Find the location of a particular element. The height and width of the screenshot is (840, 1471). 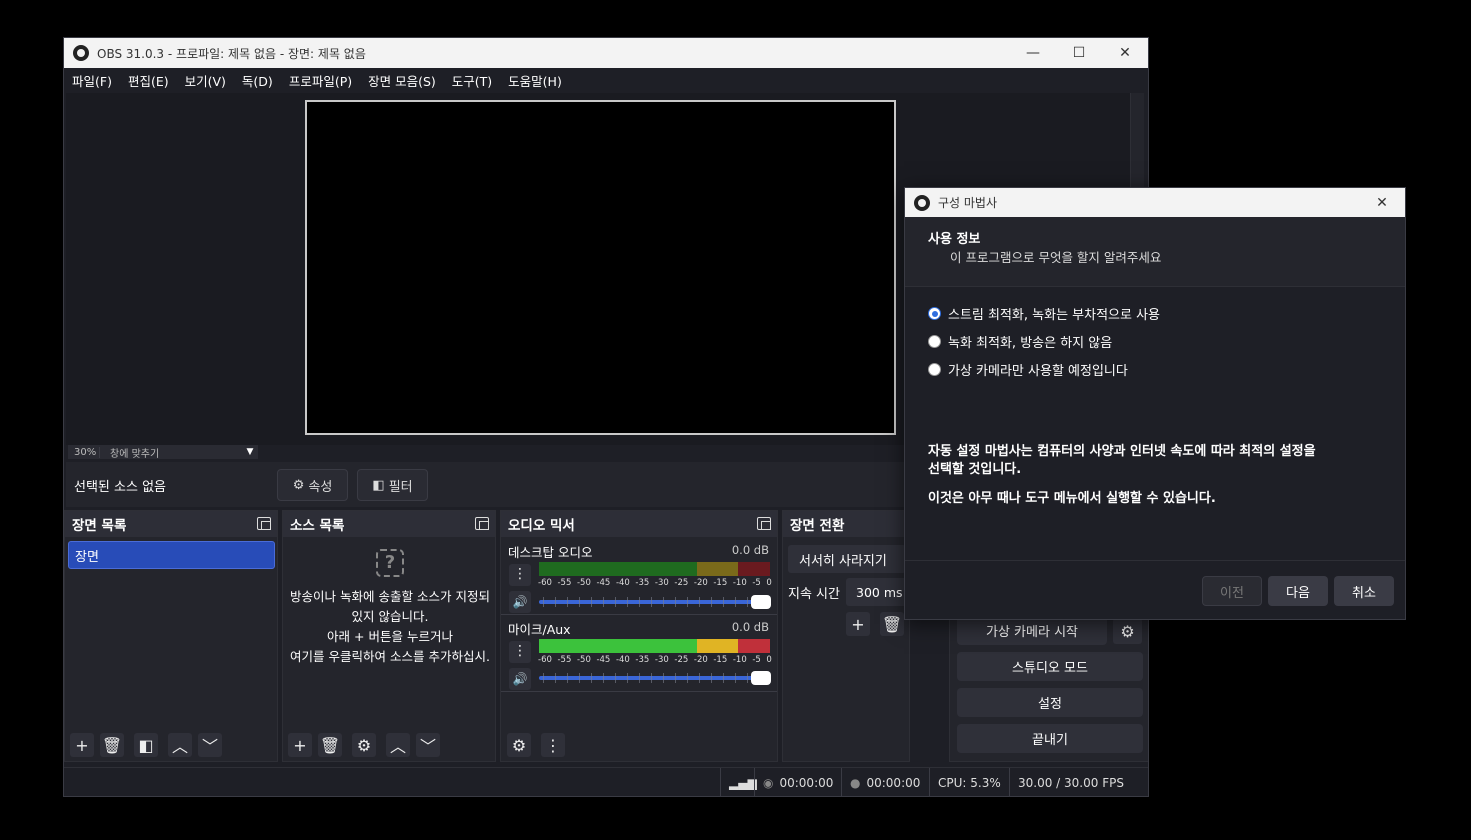

close-button: ✕ is located at coordinates (1125, 53).